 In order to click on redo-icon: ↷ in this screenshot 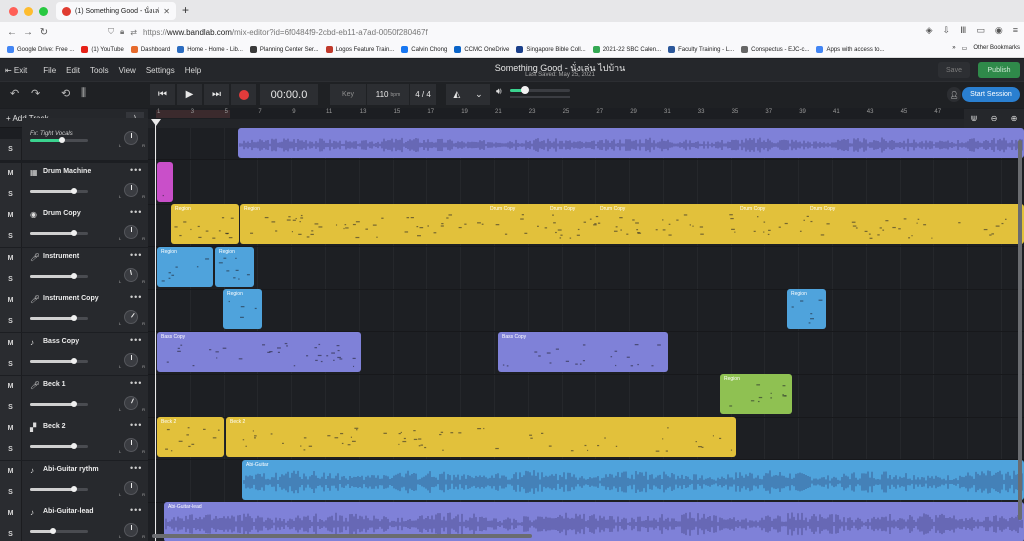, I will do `click(35, 93)`.